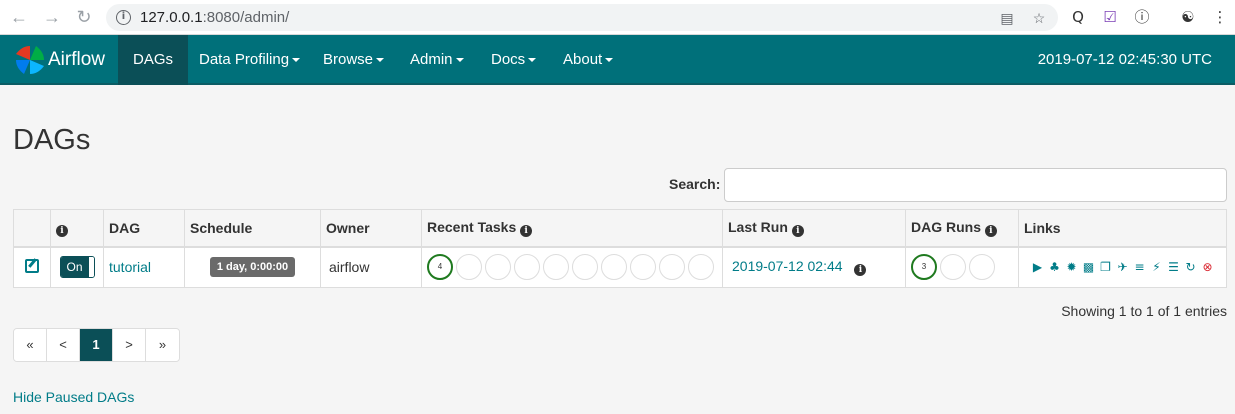 The height and width of the screenshot is (414, 1235). What do you see at coordinates (1142, 17) in the screenshot?
I see `extension-info-icon: ⓘ` at bounding box center [1142, 17].